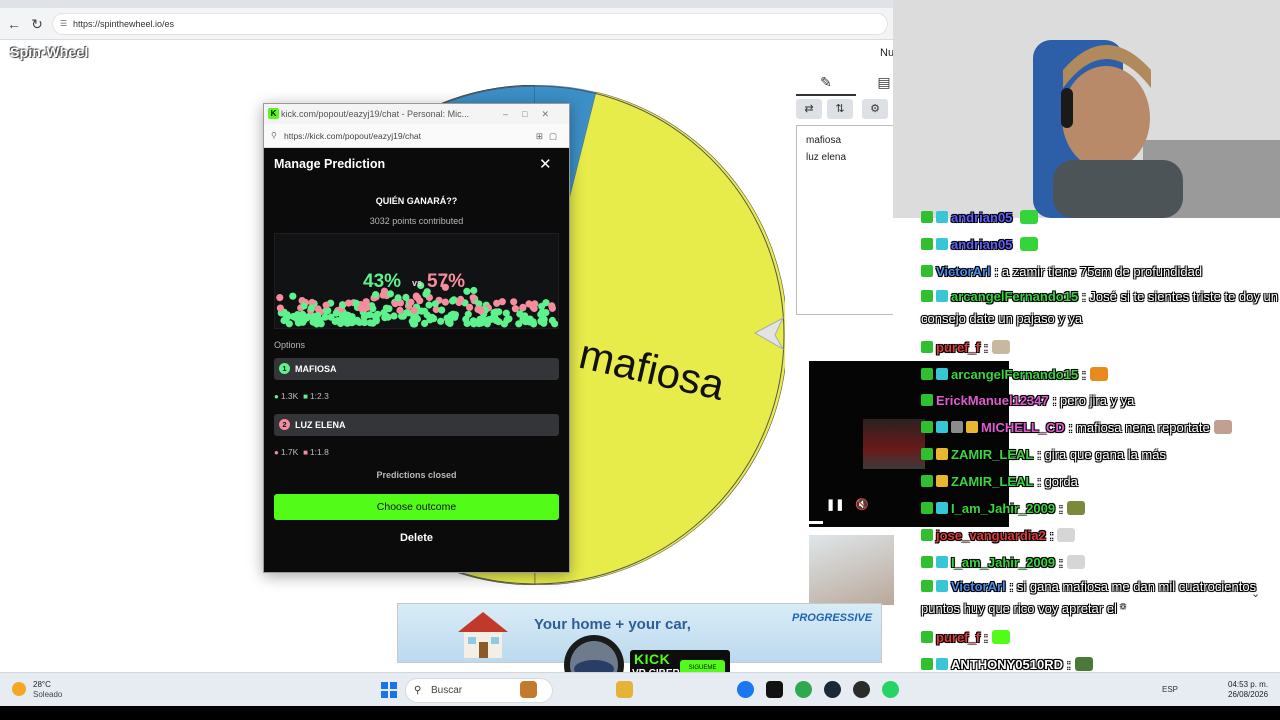 This screenshot has width=1280, height=720. What do you see at coordinates (835, 504) in the screenshot?
I see `pause-icon: ❚❚` at bounding box center [835, 504].